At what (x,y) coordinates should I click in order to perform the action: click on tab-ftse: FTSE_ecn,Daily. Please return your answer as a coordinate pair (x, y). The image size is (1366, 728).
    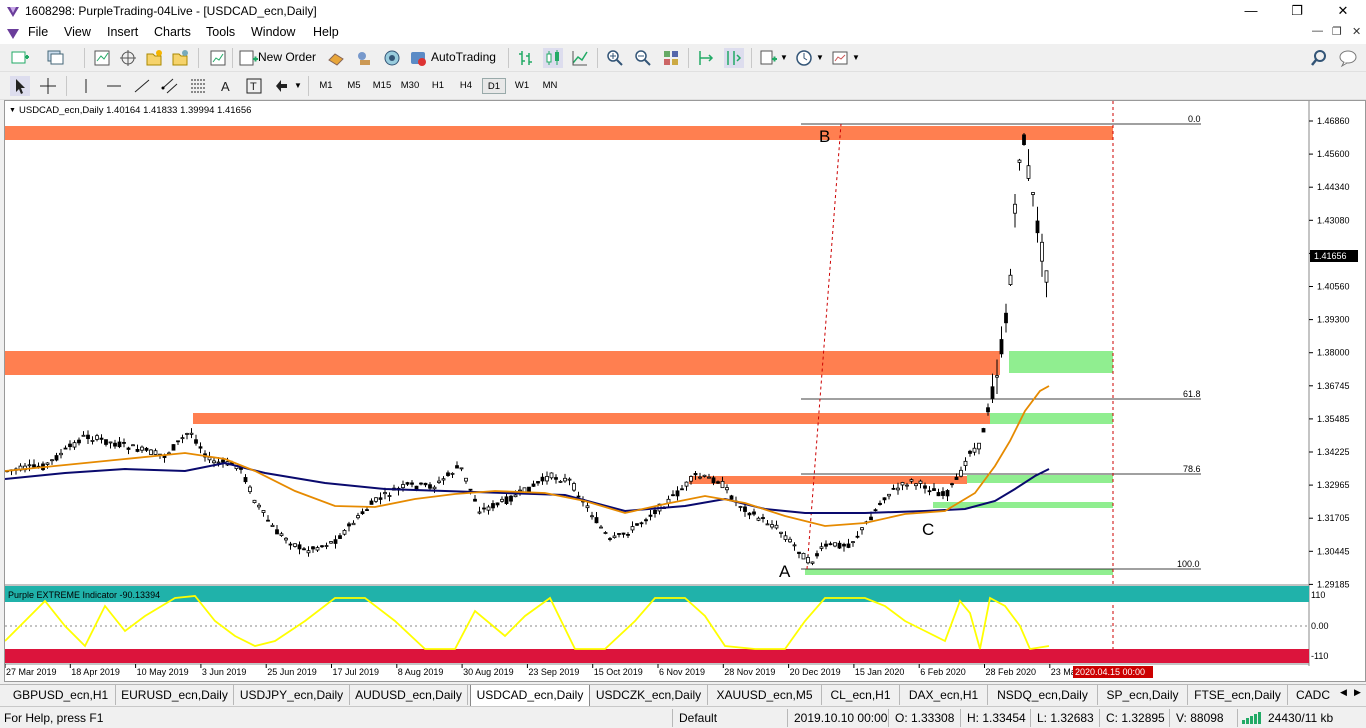
    Looking at the image, I should click on (1238, 695).